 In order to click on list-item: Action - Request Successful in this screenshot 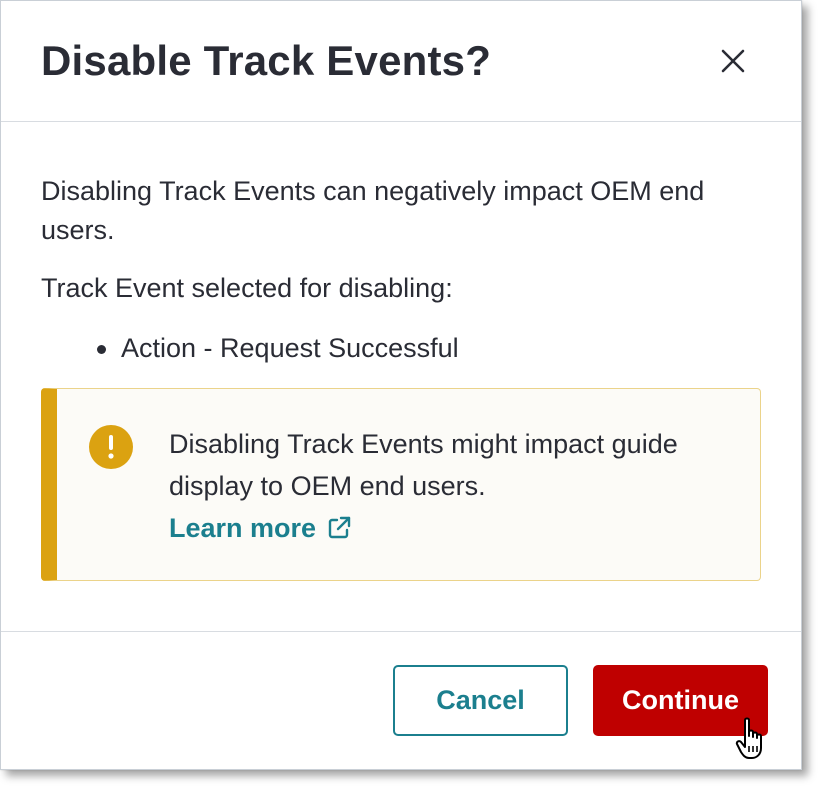, I will do `click(276, 348)`.